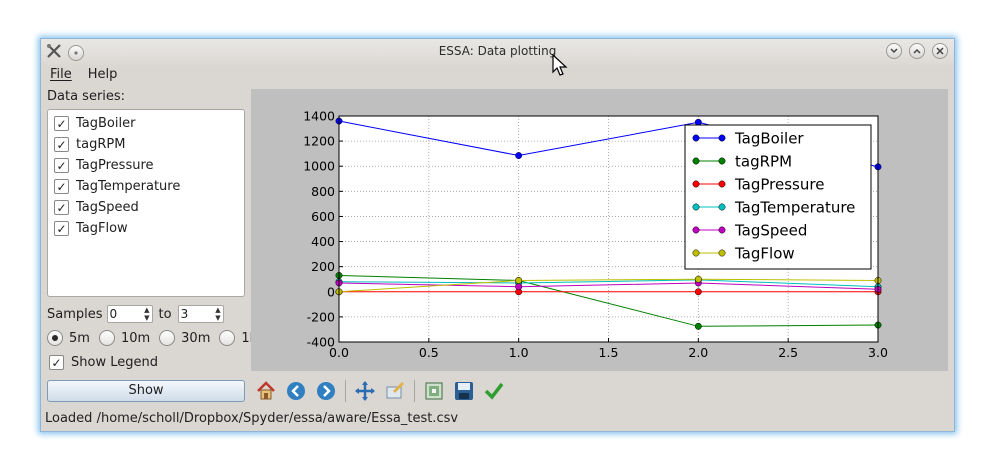  I want to click on legend-label: TagFlow, so click(764, 254).